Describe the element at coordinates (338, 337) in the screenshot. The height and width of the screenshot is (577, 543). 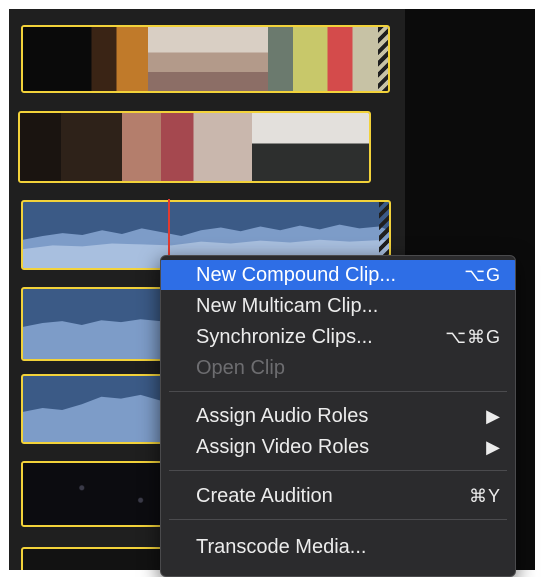
I see `menu-item-synchronize-clips: Synchronize Clips... ⌥⌘G` at that location.